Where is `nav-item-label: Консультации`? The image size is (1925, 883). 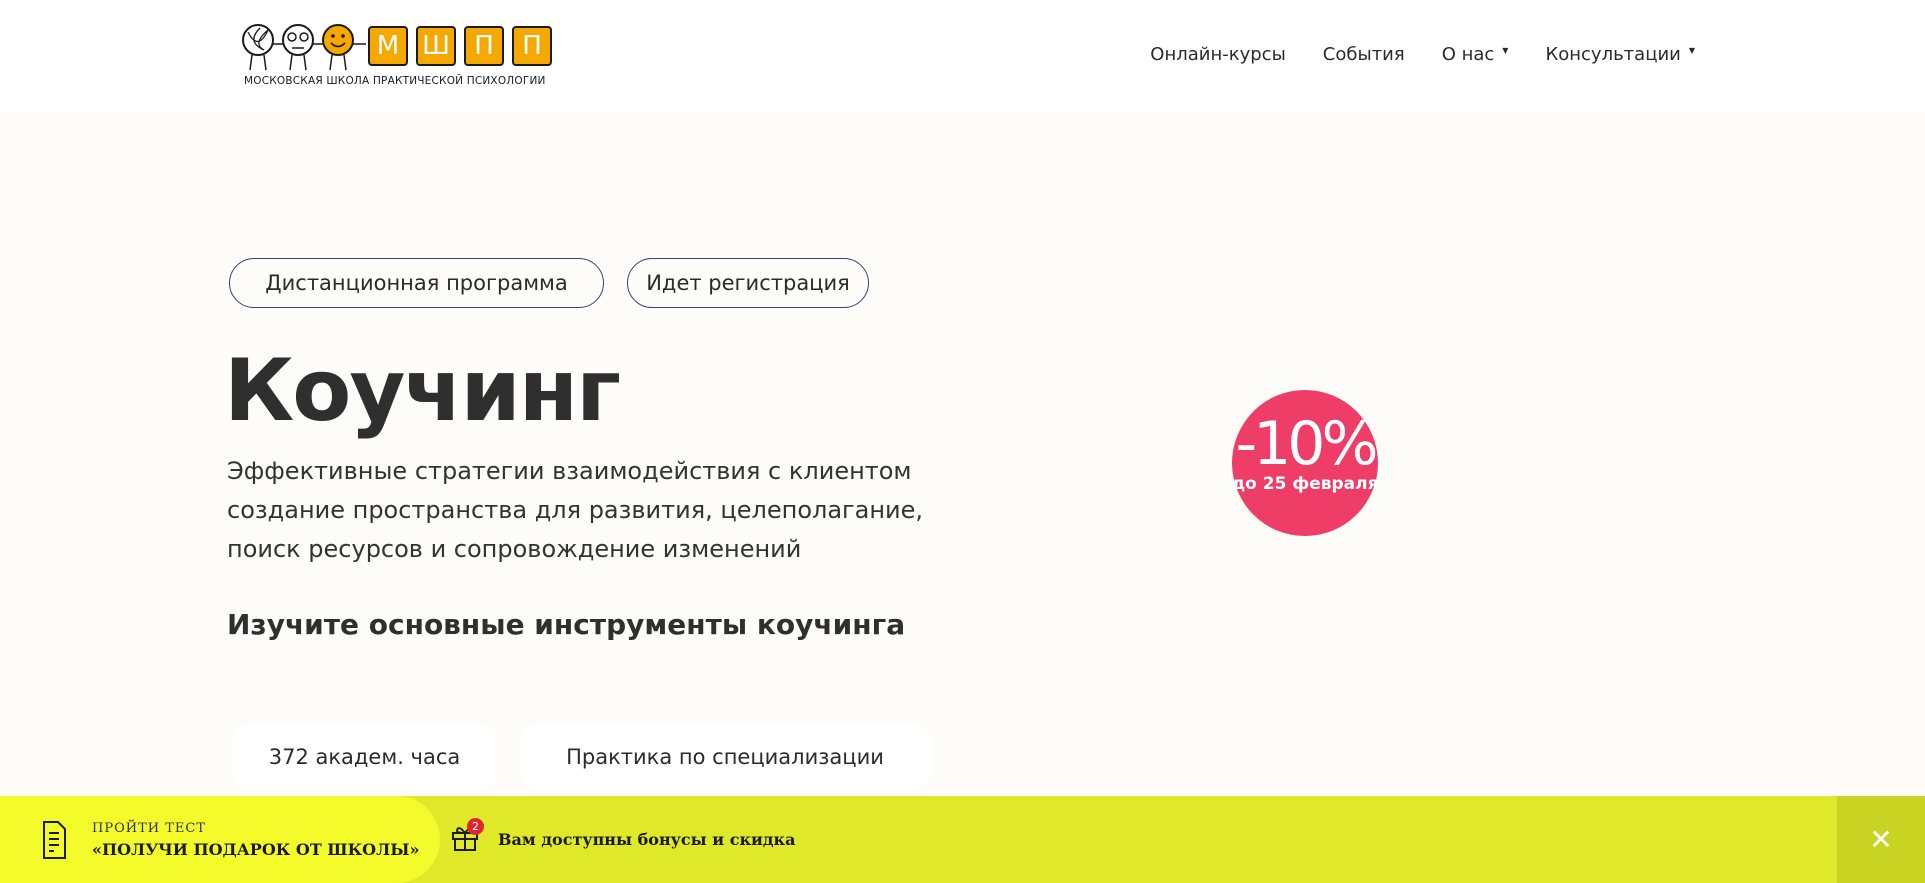 nav-item-label: Консультации is located at coordinates (1613, 54).